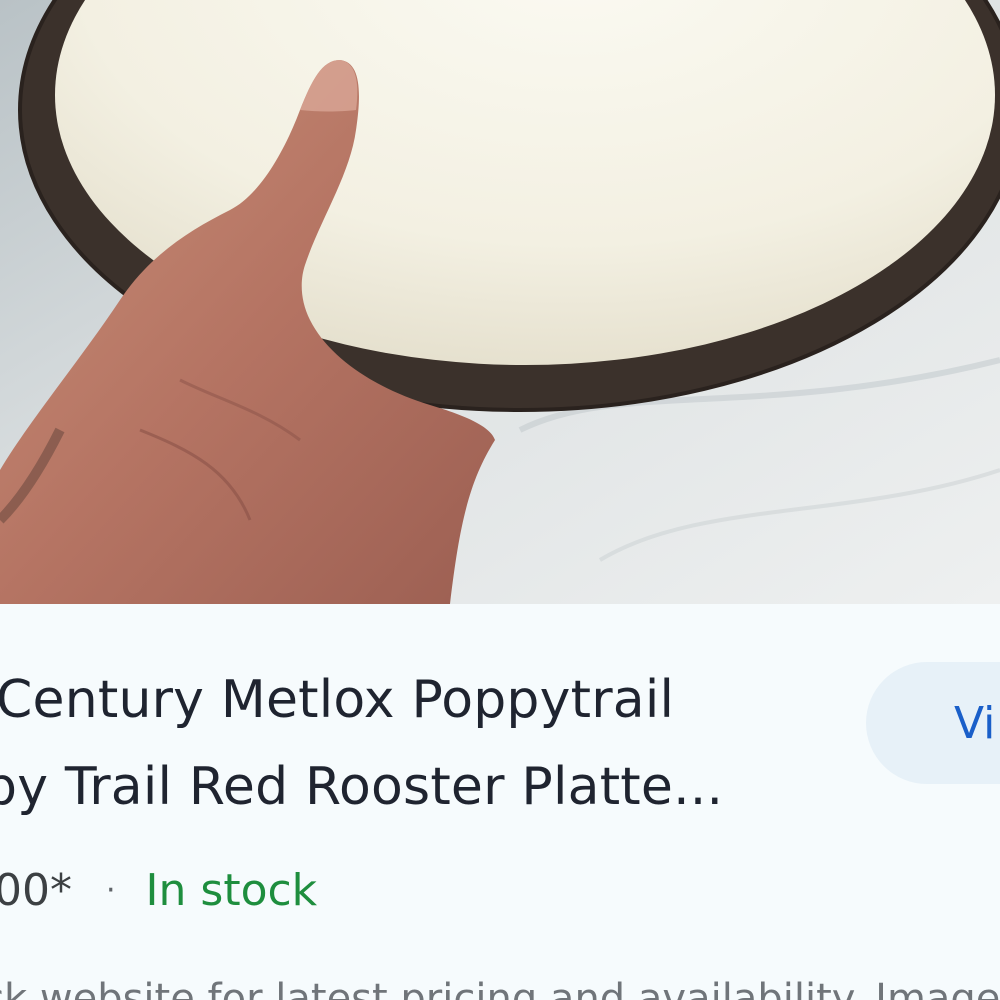 Image resolution: width=1000 pixels, height=1000 pixels. I want to click on in-stock-status: In stock, so click(231, 890).